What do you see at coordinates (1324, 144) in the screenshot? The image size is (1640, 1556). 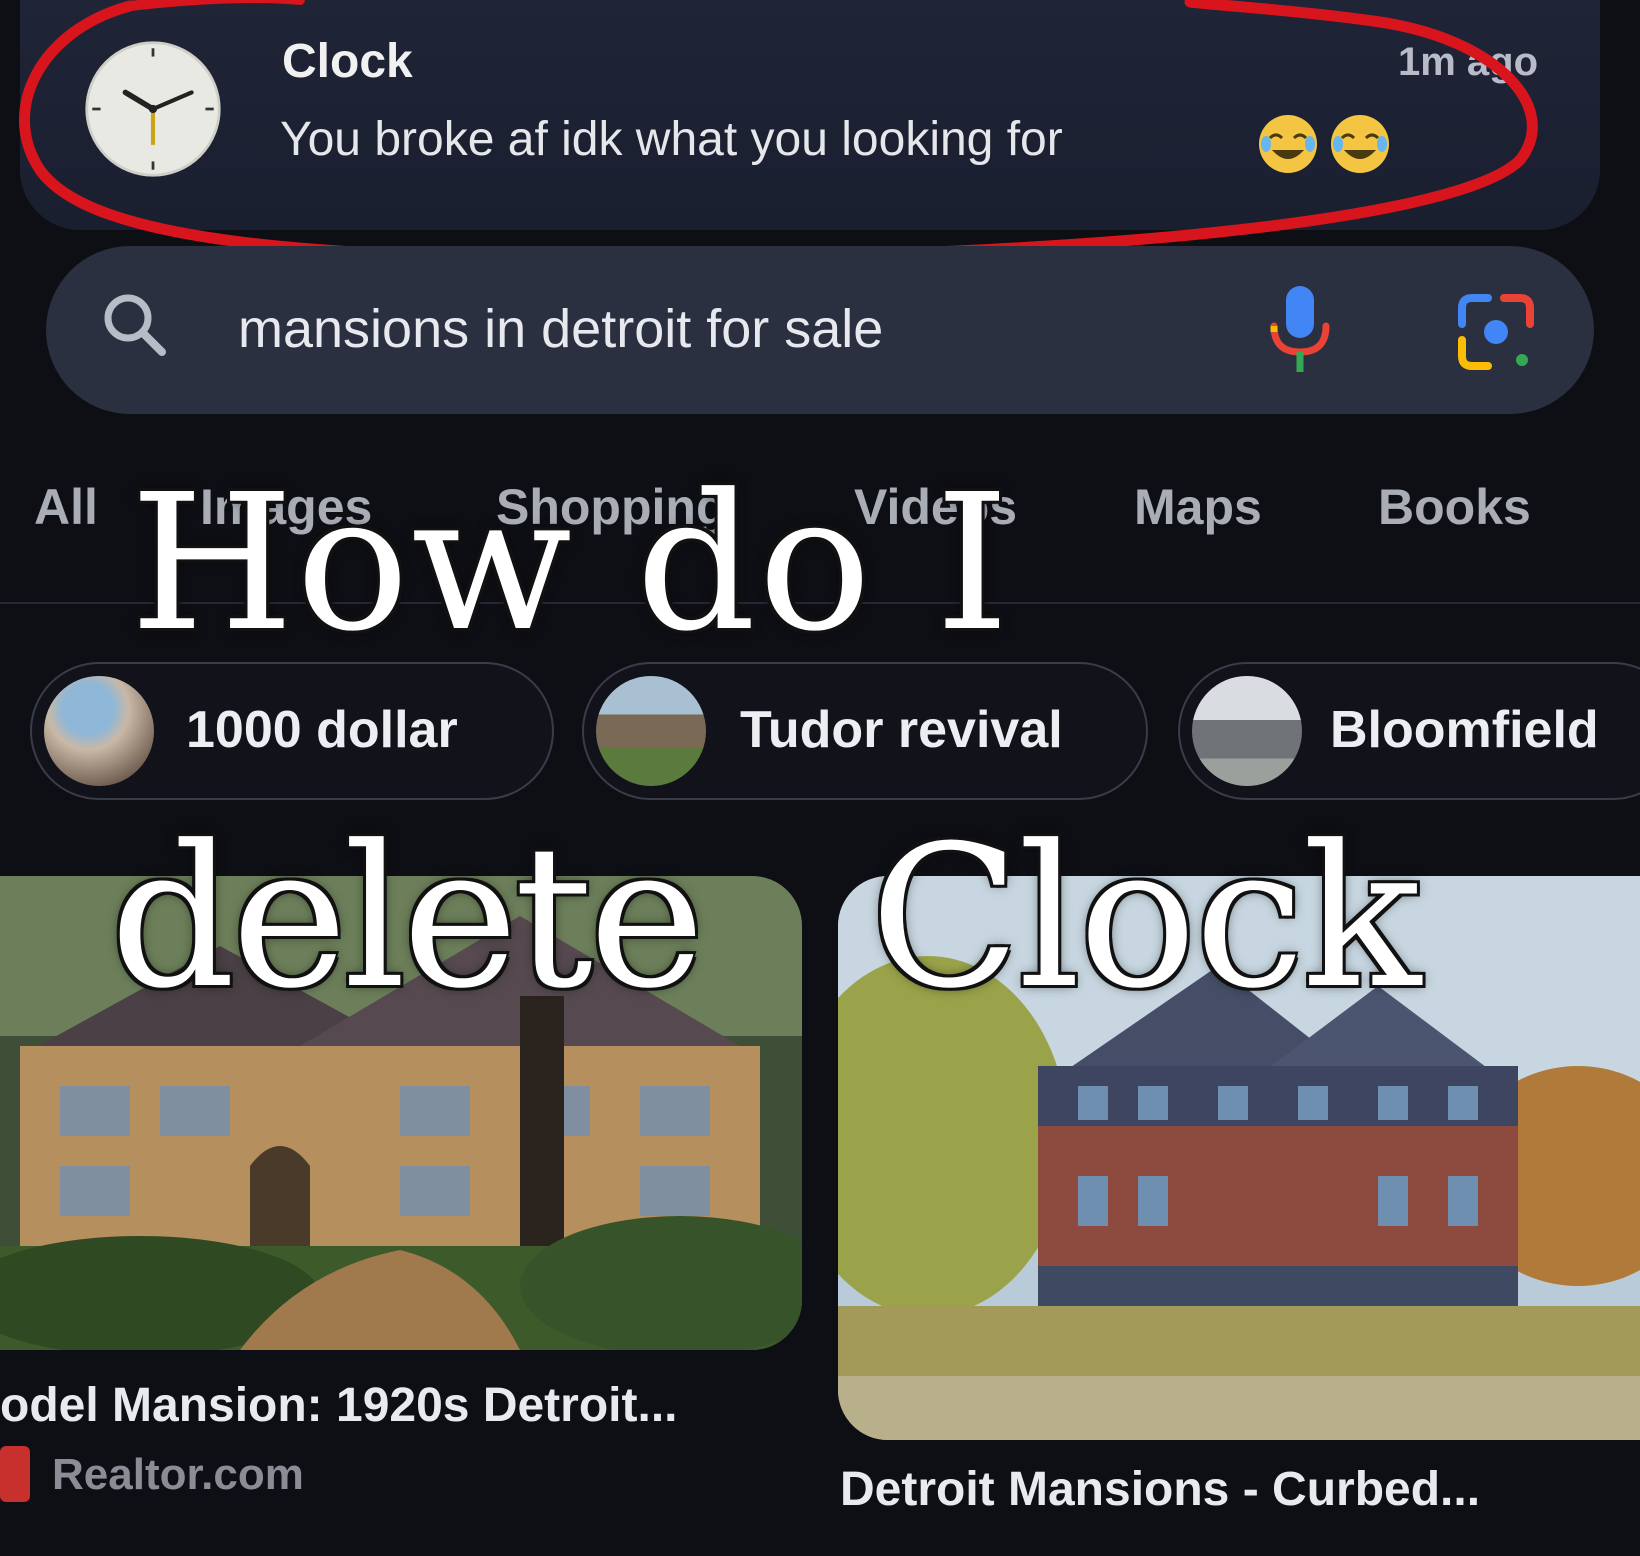 I see `notification-emojis` at bounding box center [1324, 144].